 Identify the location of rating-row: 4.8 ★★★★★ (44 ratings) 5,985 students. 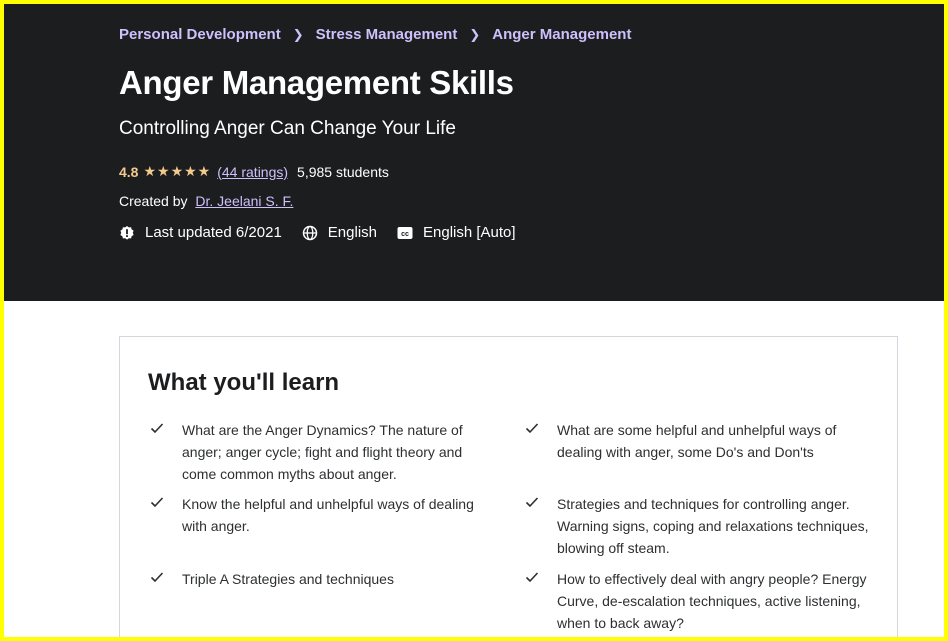
(254, 171).